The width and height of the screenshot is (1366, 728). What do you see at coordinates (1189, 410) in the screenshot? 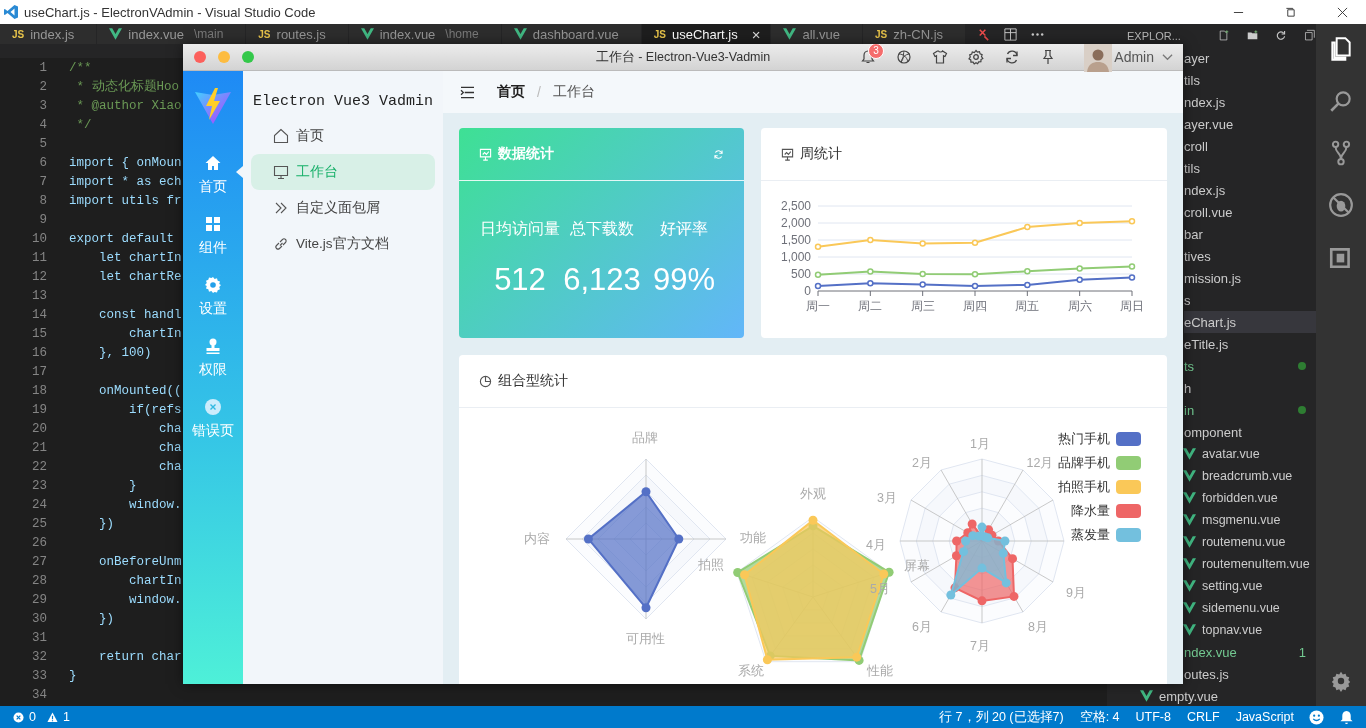
I see `file-name: in` at bounding box center [1189, 410].